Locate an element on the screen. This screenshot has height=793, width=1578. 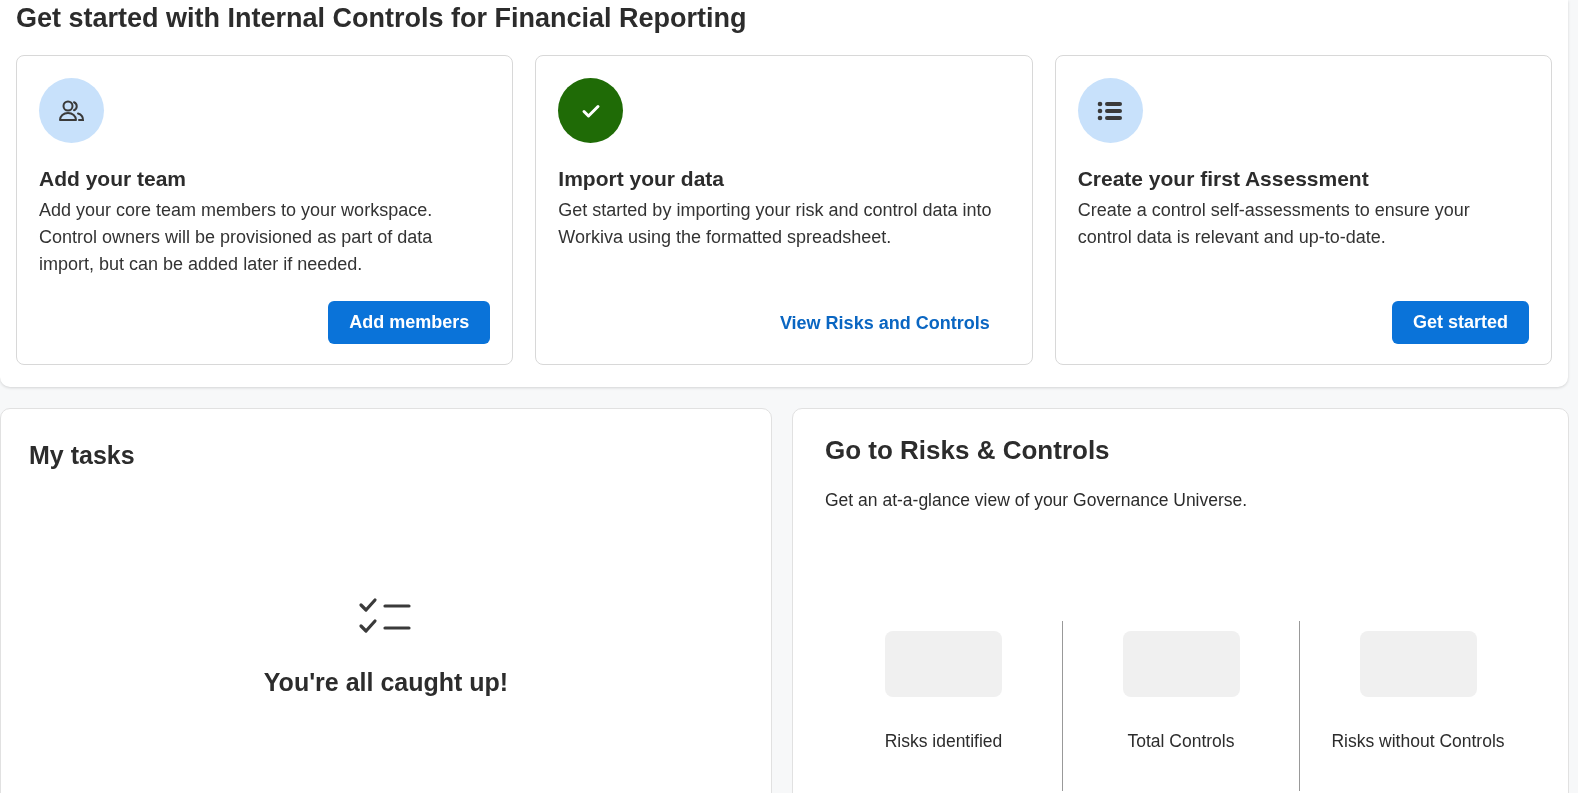
card-heading: Import your data is located at coordinates (641, 179).